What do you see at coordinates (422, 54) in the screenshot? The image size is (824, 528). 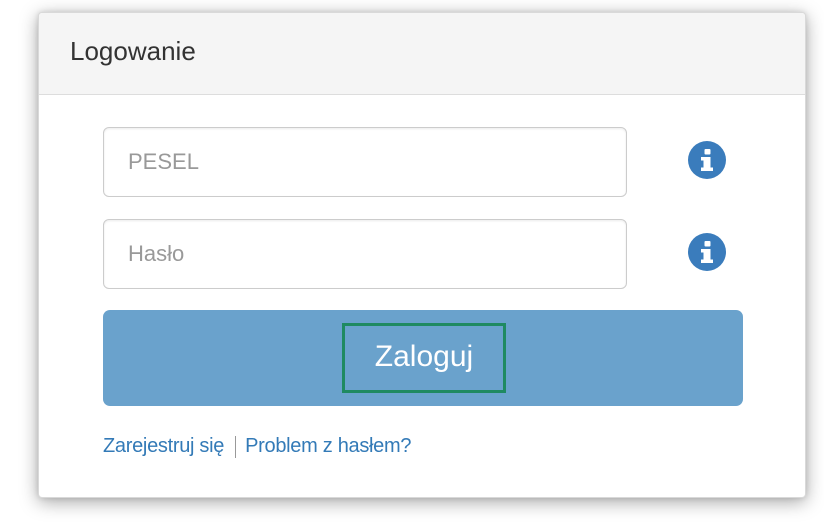 I see `panel-heading: Logowanie` at bounding box center [422, 54].